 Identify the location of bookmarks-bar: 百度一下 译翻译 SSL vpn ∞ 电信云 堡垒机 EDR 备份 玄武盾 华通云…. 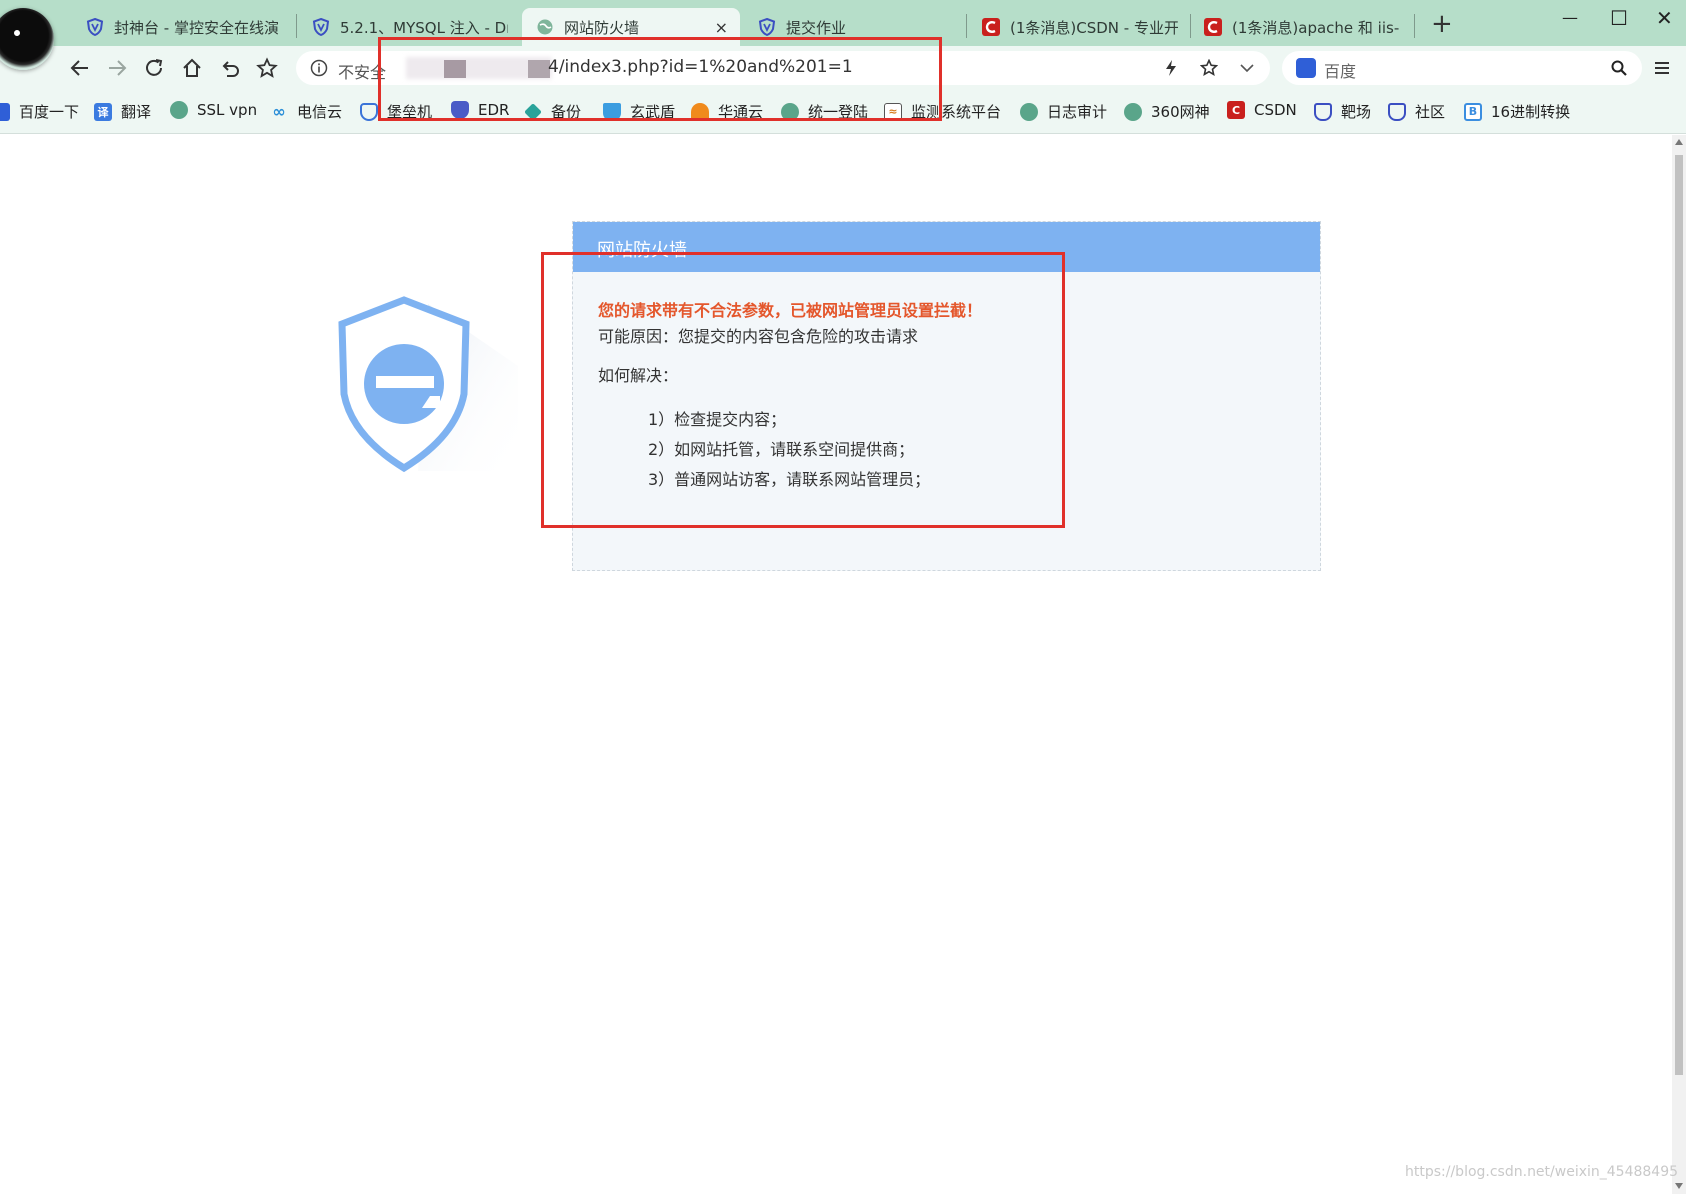
(843, 112).